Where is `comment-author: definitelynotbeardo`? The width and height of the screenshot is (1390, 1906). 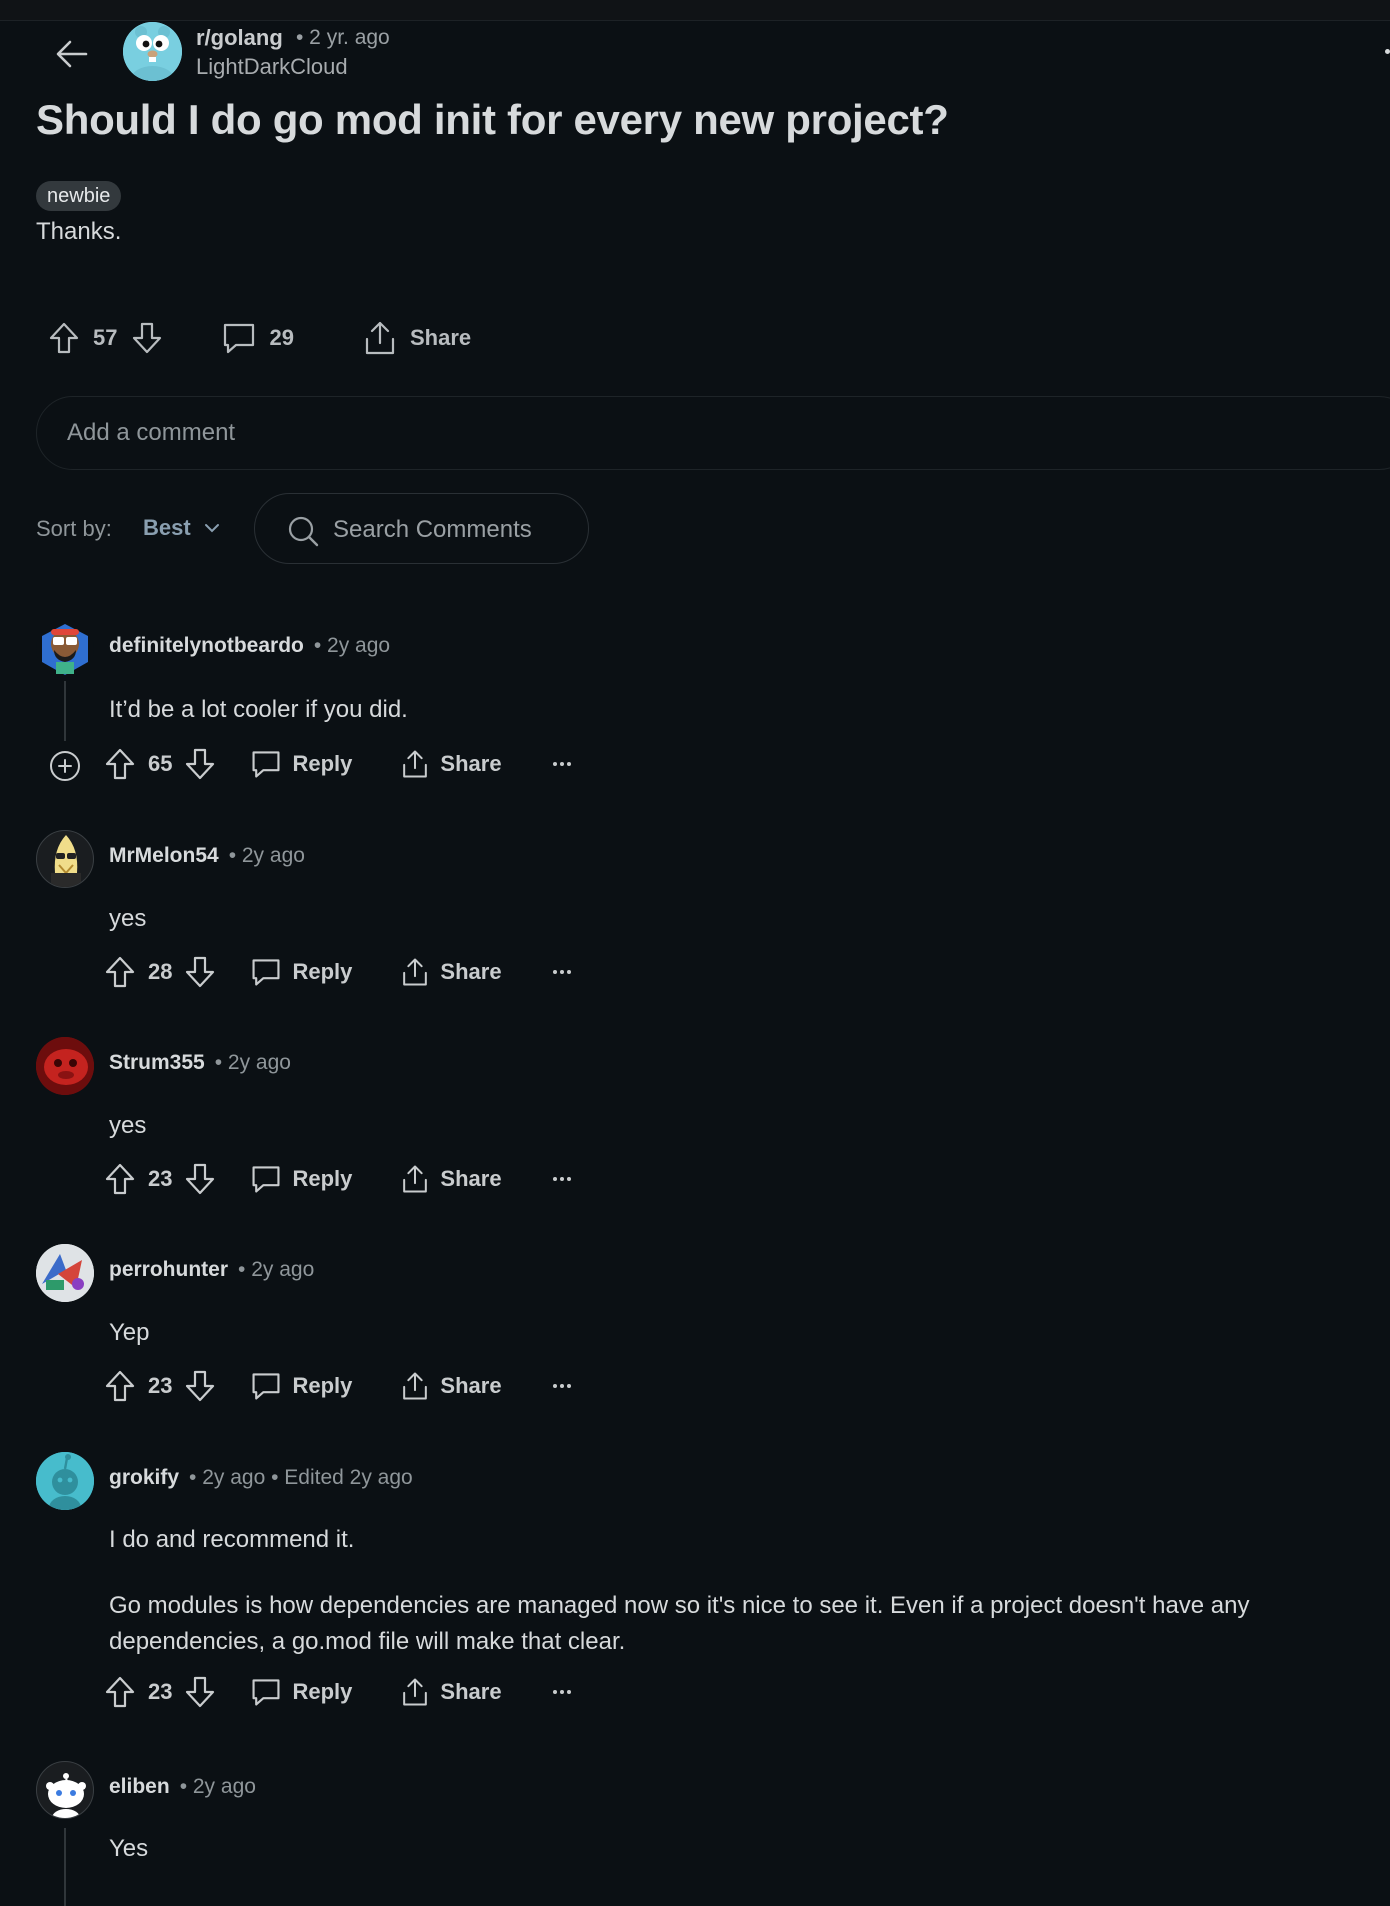 comment-author: definitelynotbeardo is located at coordinates (206, 645).